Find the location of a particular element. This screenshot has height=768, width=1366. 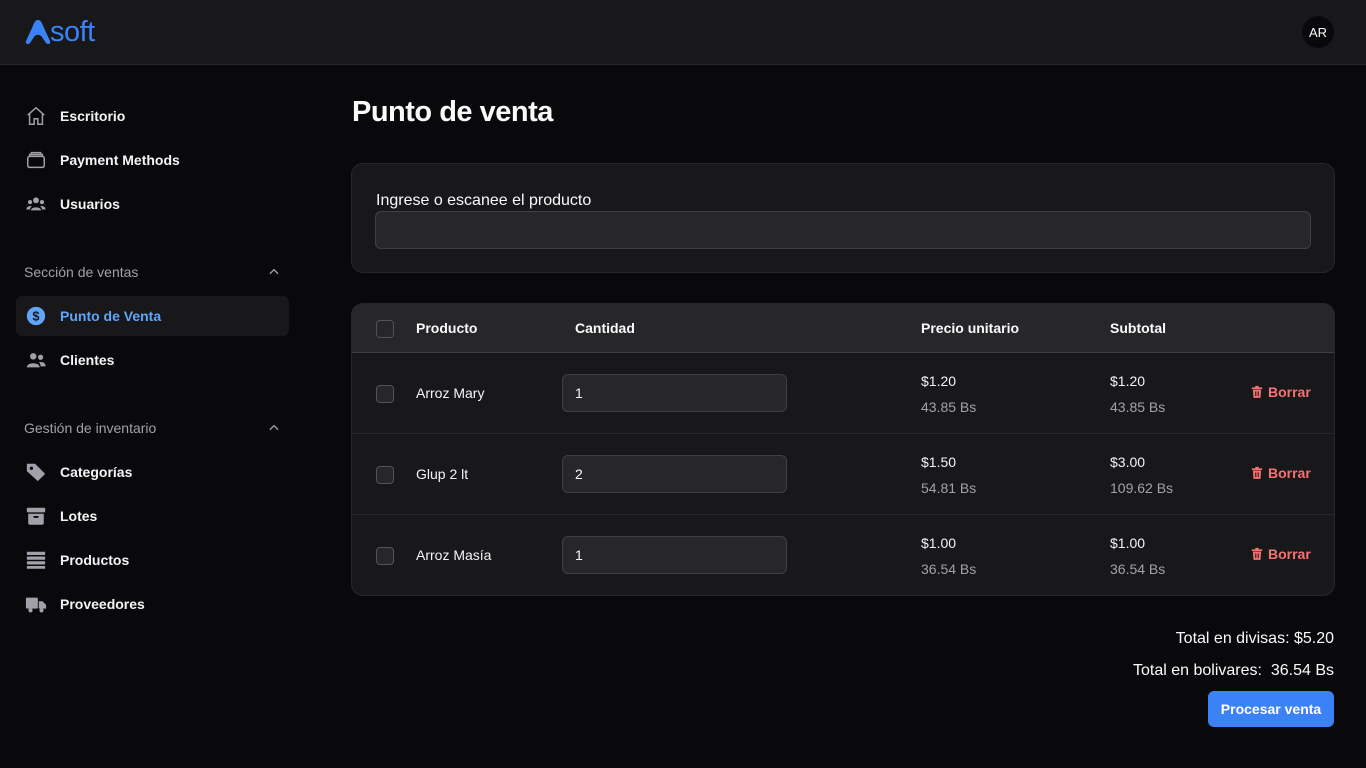

sidebar-item-proveedores: Proveedores is located at coordinates (152, 604).